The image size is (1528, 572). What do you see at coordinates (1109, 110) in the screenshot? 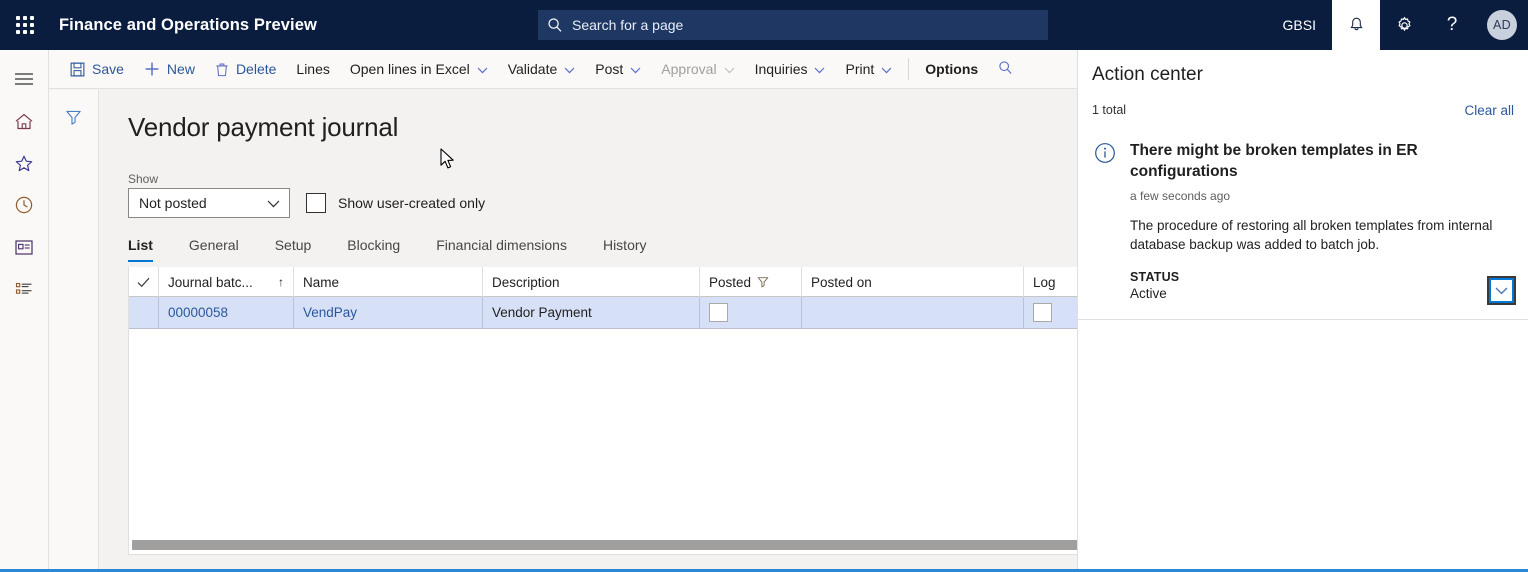
I see `action-center-total-count: 1 total` at bounding box center [1109, 110].